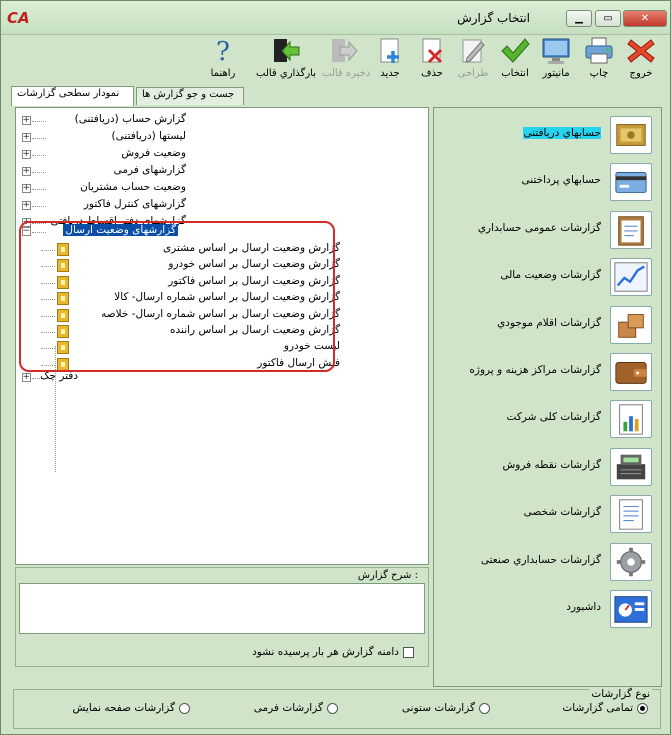 This screenshot has height=735, width=671. Describe the element at coordinates (553, 417) in the screenshot. I see `category-label: گزارشات کلی شرکت` at that location.